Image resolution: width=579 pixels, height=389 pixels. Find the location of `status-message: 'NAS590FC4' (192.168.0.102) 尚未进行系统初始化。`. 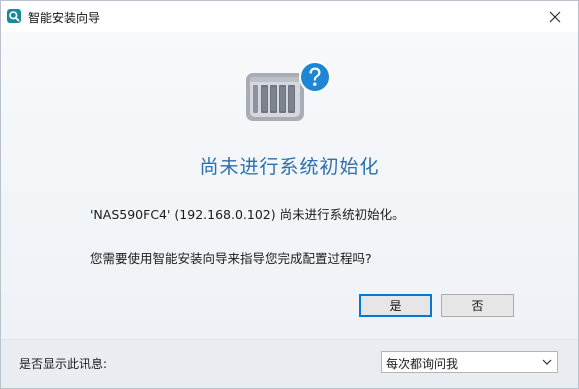

status-message: 'NAS590FC4' (192.168.0.102) 尚未进行系统初始化。 is located at coordinates (247, 214).